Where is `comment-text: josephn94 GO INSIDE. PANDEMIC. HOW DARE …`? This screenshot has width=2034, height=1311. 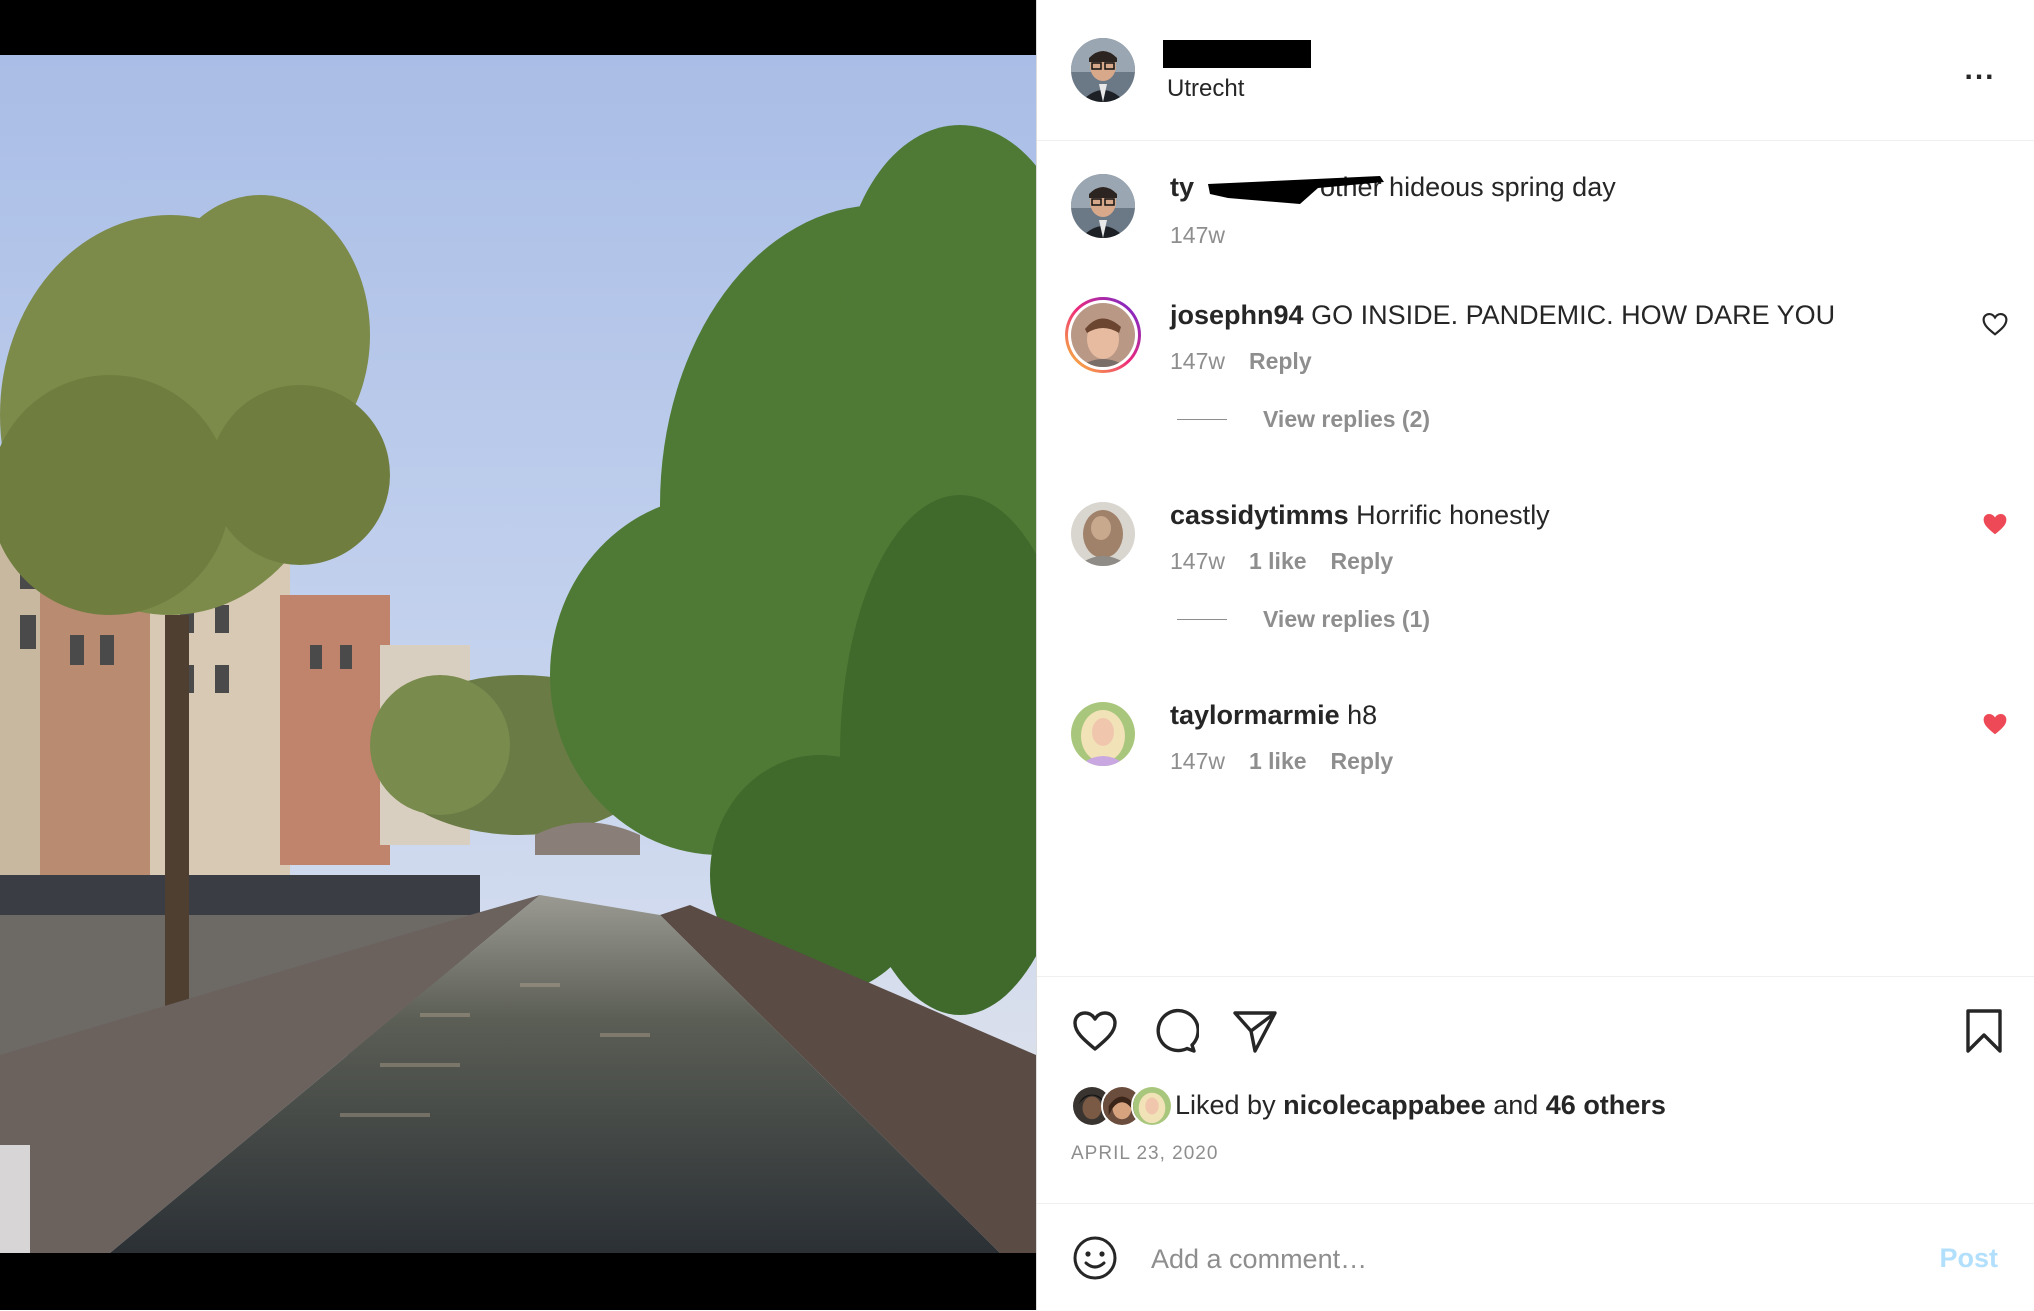 comment-text: josephn94 GO INSIDE. PANDEMIC. HOW DARE … is located at coordinates (1562, 315).